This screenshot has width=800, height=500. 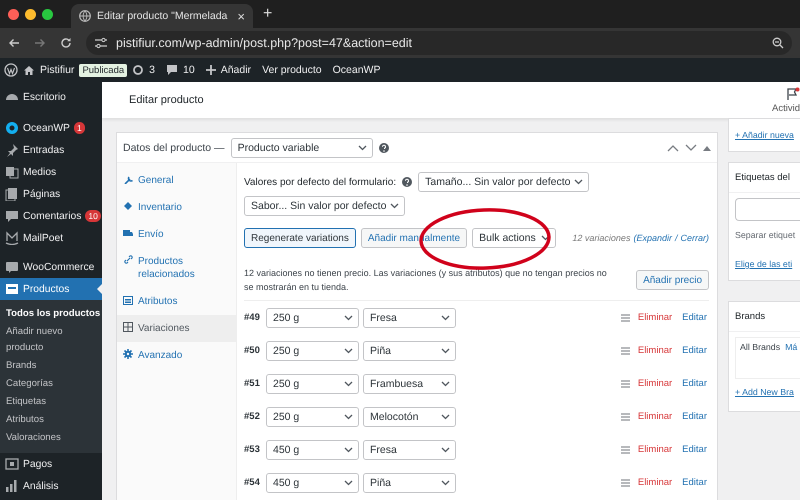 What do you see at coordinates (51, 172) in the screenshot?
I see `sidebar-menu-item: Medios` at bounding box center [51, 172].